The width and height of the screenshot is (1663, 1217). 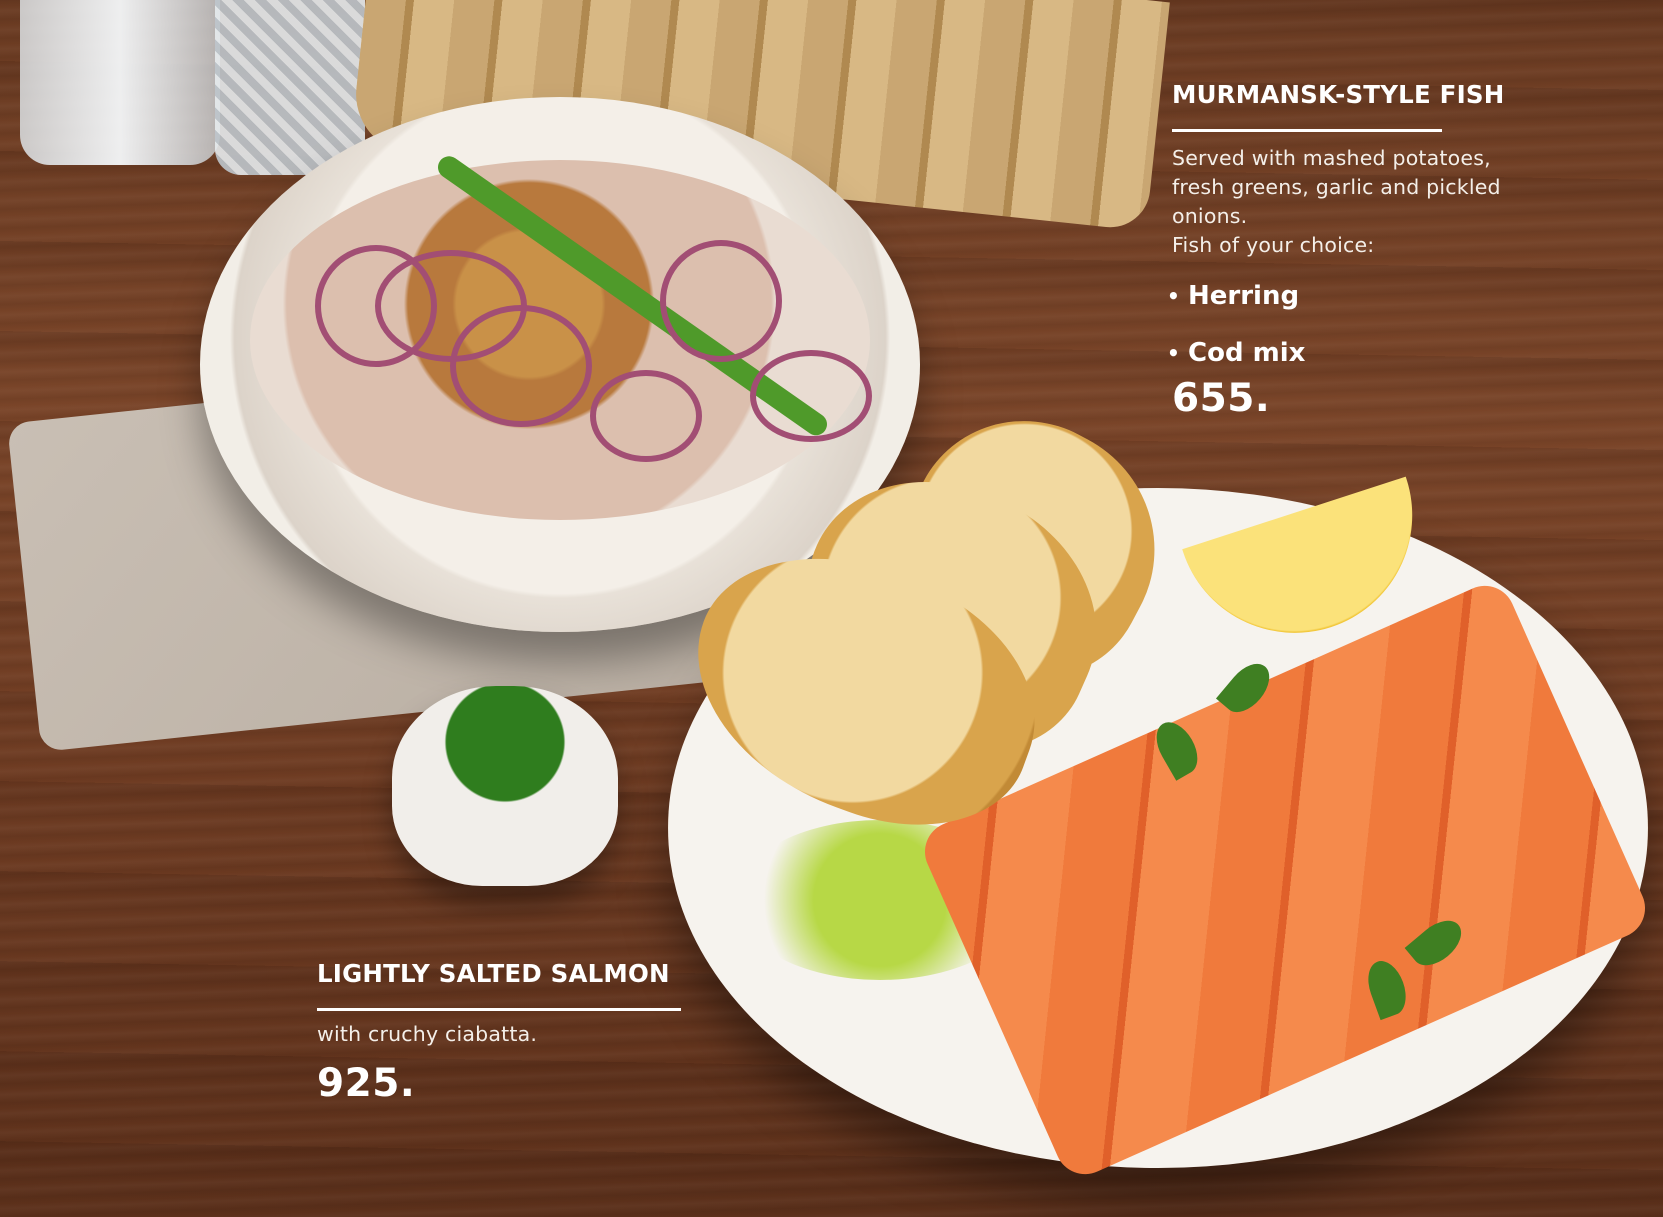 What do you see at coordinates (1221, 398) in the screenshot?
I see `dish-price: 655.` at bounding box center [1221, 398].